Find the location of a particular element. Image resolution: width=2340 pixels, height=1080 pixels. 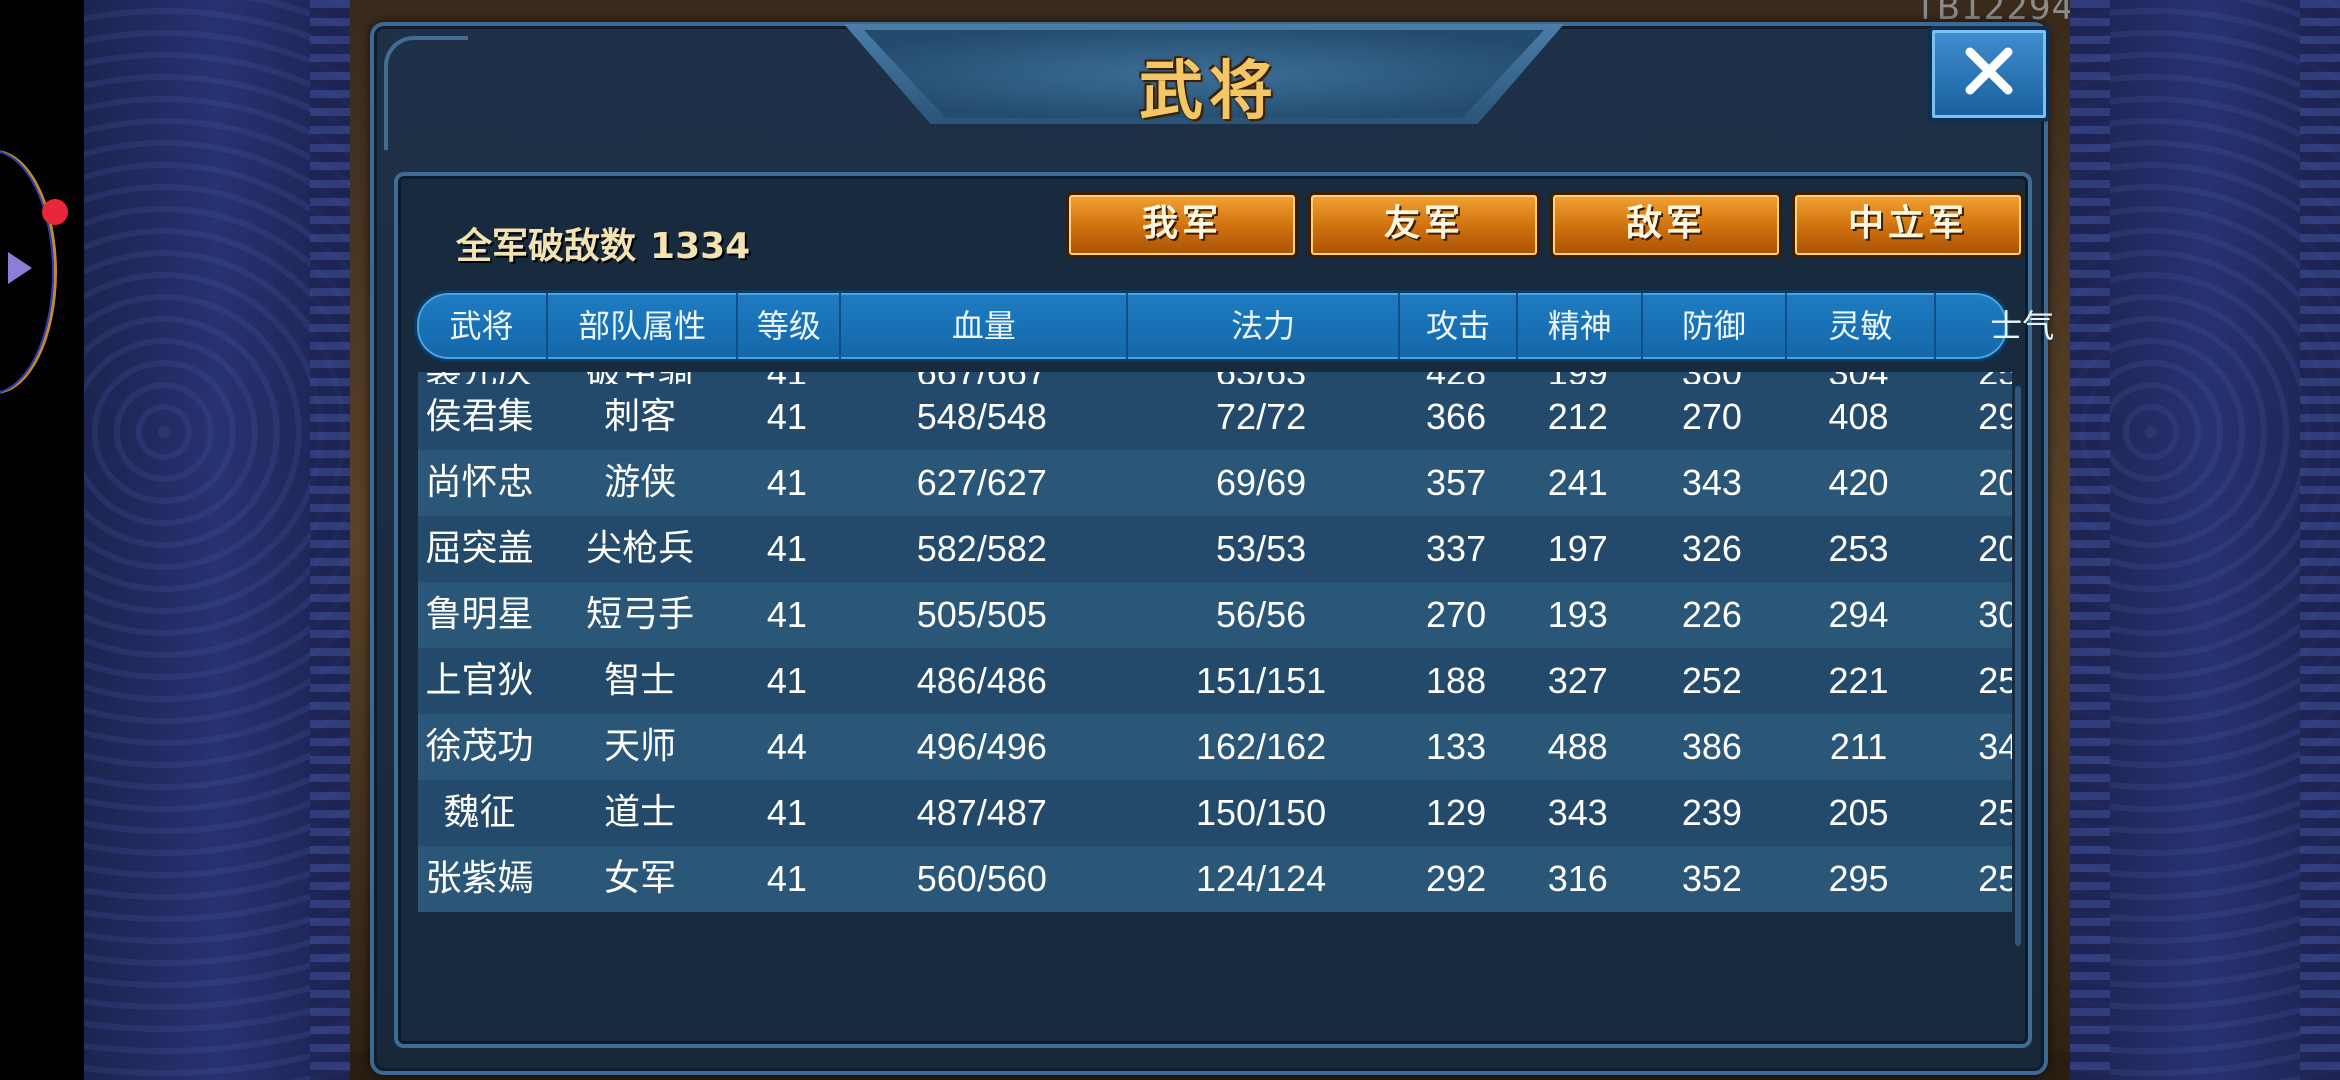

expand-arrow-icon is located at coordinates (20, 268).